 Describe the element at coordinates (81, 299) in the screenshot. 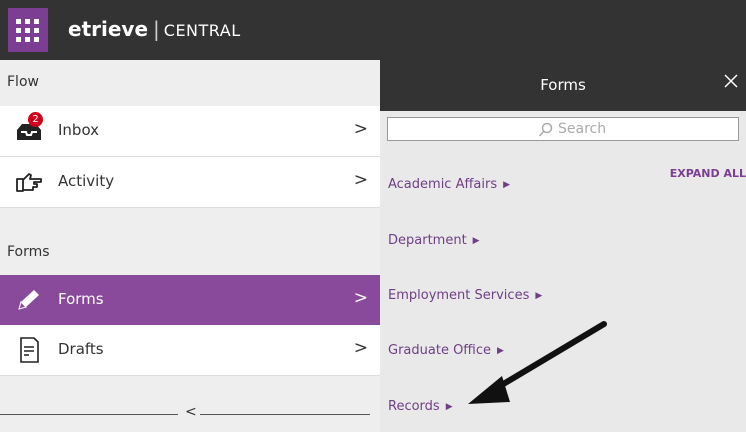

I see `sidebar-item-label: Forms` at that location.